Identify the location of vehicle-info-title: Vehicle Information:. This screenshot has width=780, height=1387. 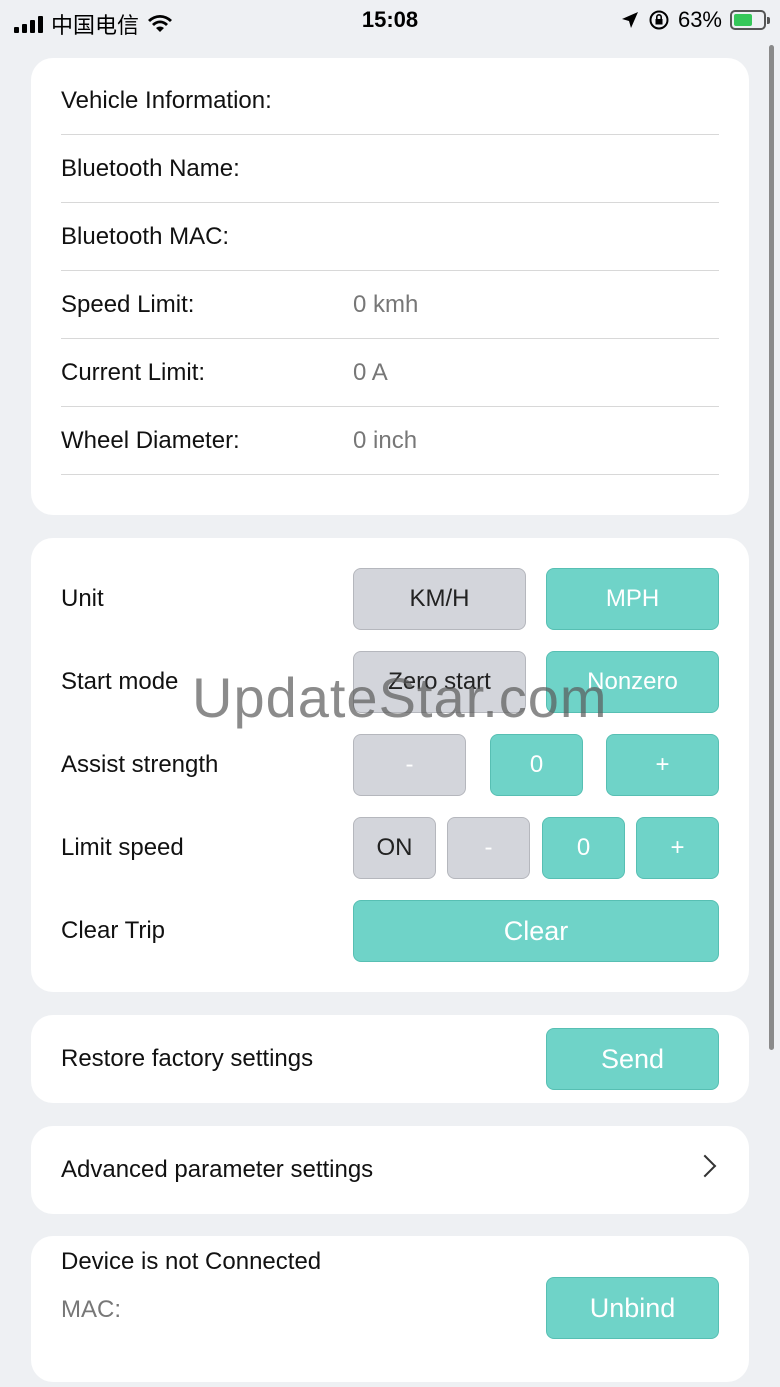
(166, 100).